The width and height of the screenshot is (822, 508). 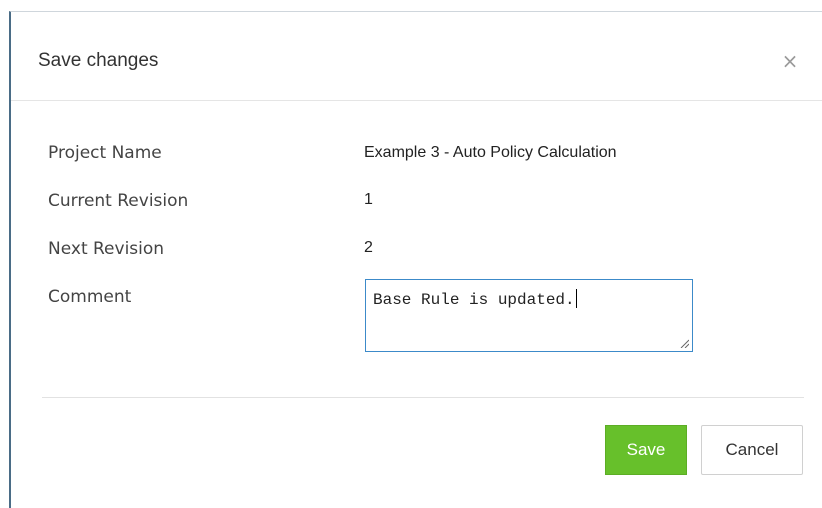 I want to click on comment-text: Base Rule is updated., so click(x=474, y=300).